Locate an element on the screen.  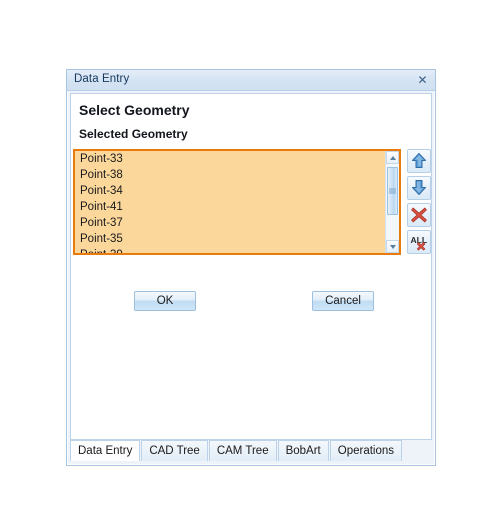
page-title: Select Geometry is located at coordinates (134, 110).